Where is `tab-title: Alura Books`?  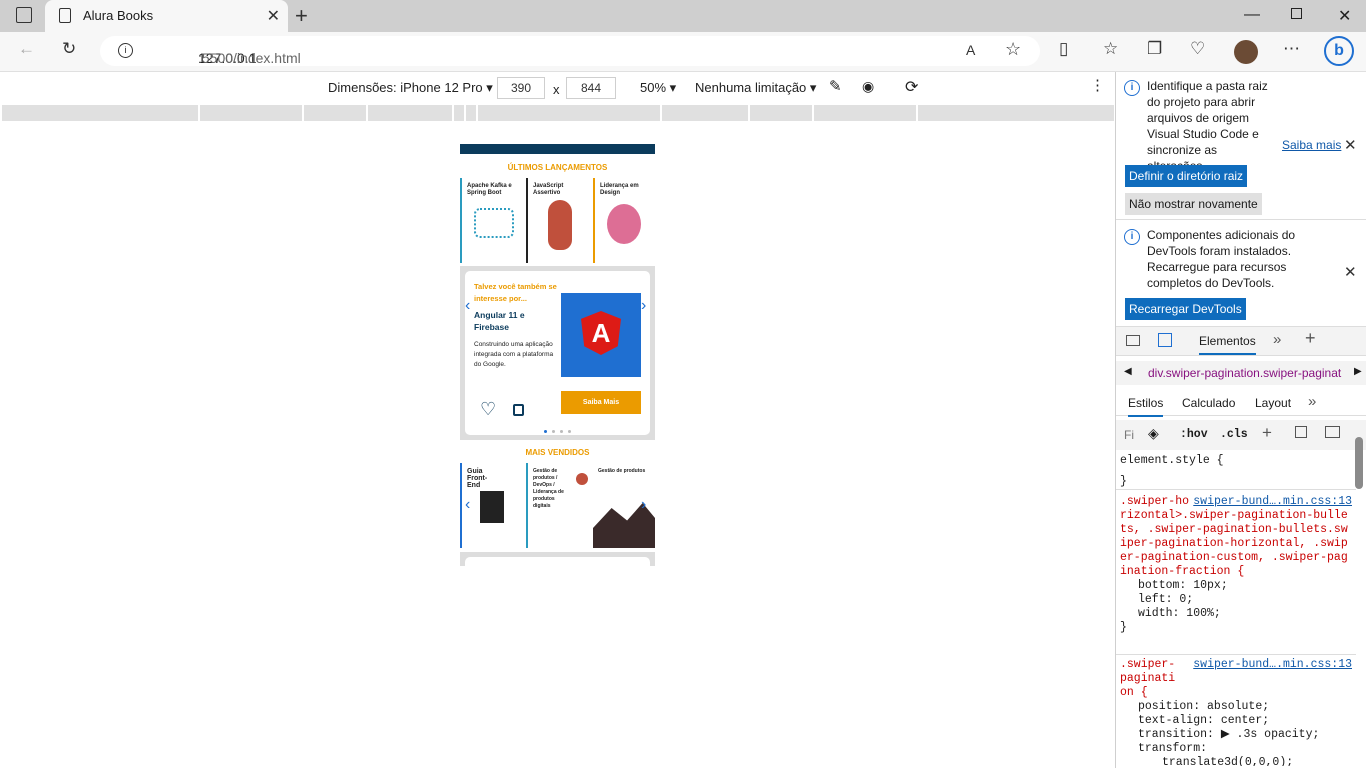
tab-title: Alura Books is located at coordinates (118, 15).